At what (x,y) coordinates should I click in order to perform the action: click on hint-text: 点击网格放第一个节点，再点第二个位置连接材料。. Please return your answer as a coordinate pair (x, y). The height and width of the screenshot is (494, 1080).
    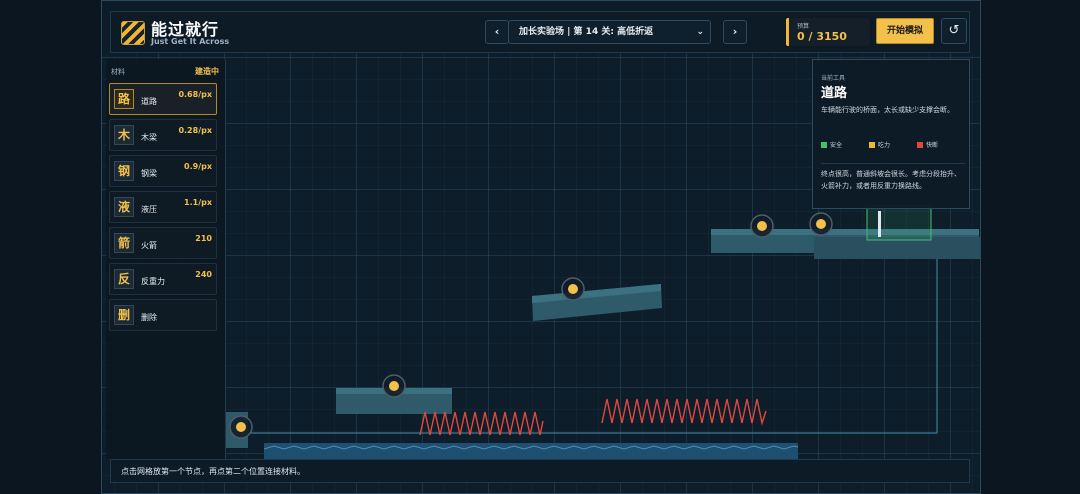
    Looking at the image, I should click on (213, 471).